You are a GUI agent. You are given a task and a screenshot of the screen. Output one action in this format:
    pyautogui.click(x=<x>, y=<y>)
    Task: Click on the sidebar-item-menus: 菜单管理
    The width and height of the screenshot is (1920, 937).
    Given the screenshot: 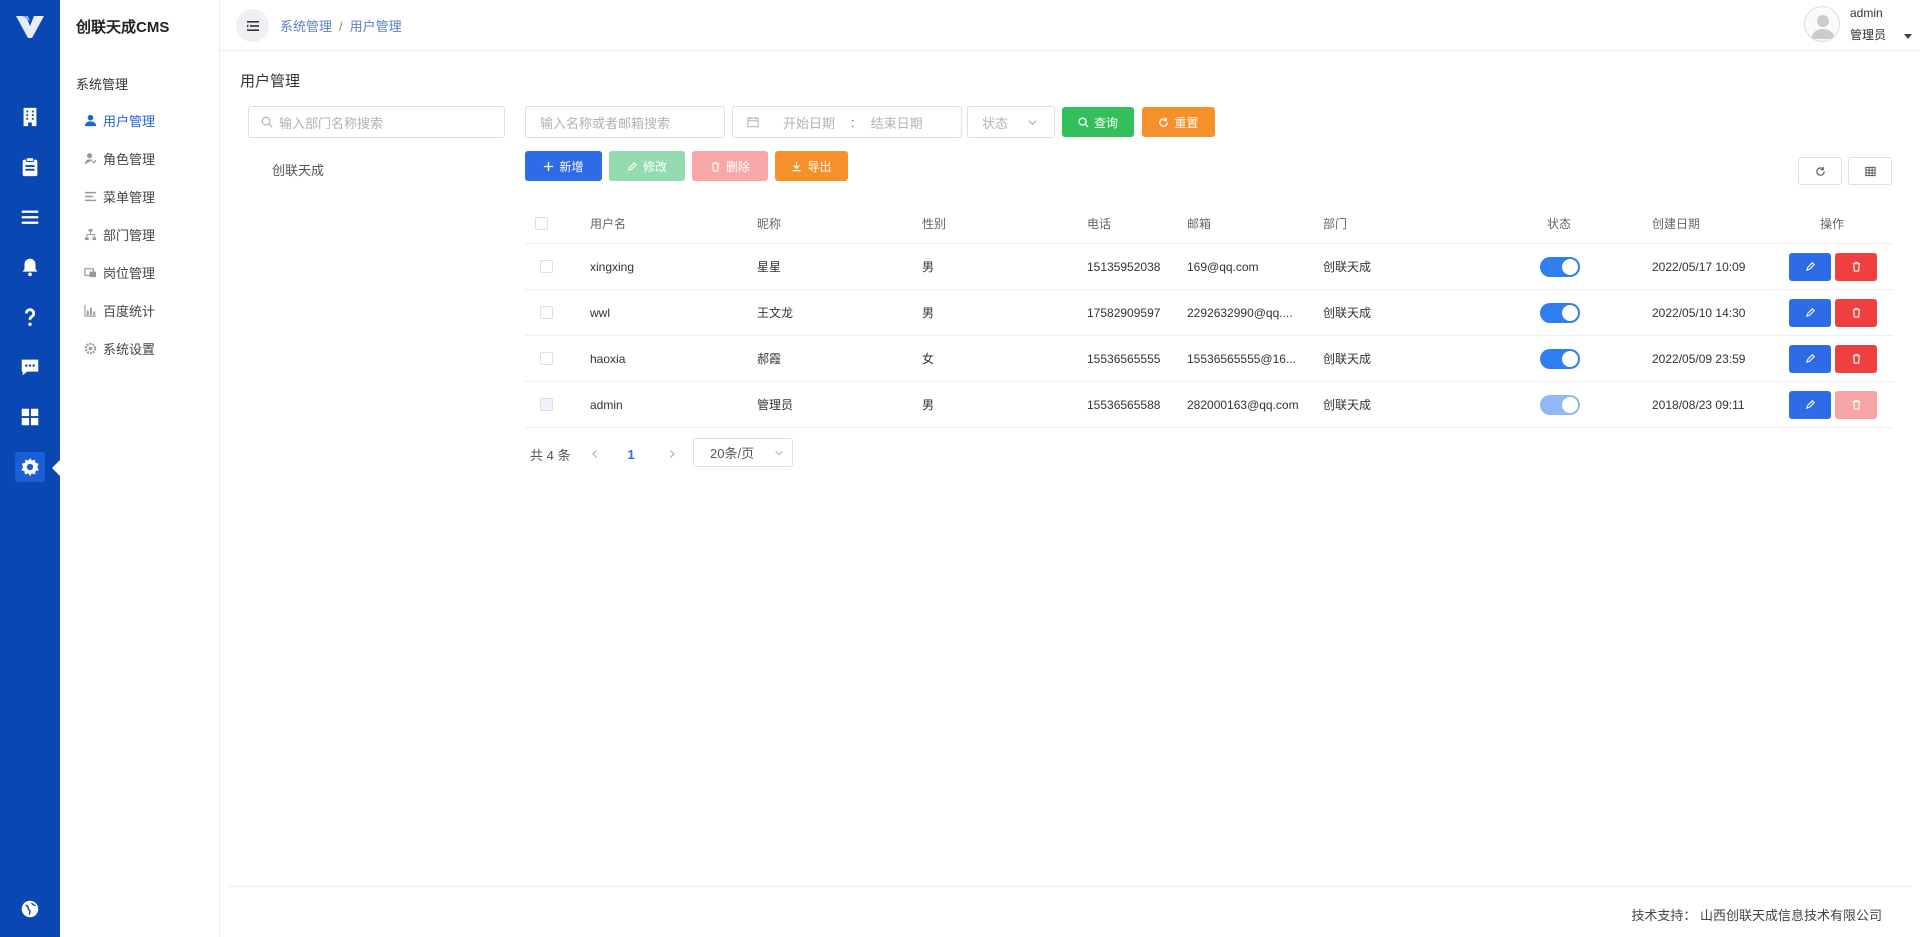 What is the action you would take?
    pyautogui.click(x=119, y=196)
    